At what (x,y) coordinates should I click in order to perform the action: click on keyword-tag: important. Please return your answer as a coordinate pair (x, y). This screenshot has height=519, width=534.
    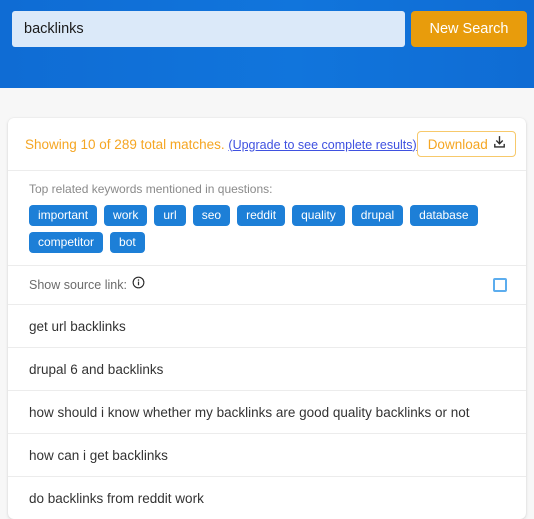
    Looking at the image, I should click on (63, 215).